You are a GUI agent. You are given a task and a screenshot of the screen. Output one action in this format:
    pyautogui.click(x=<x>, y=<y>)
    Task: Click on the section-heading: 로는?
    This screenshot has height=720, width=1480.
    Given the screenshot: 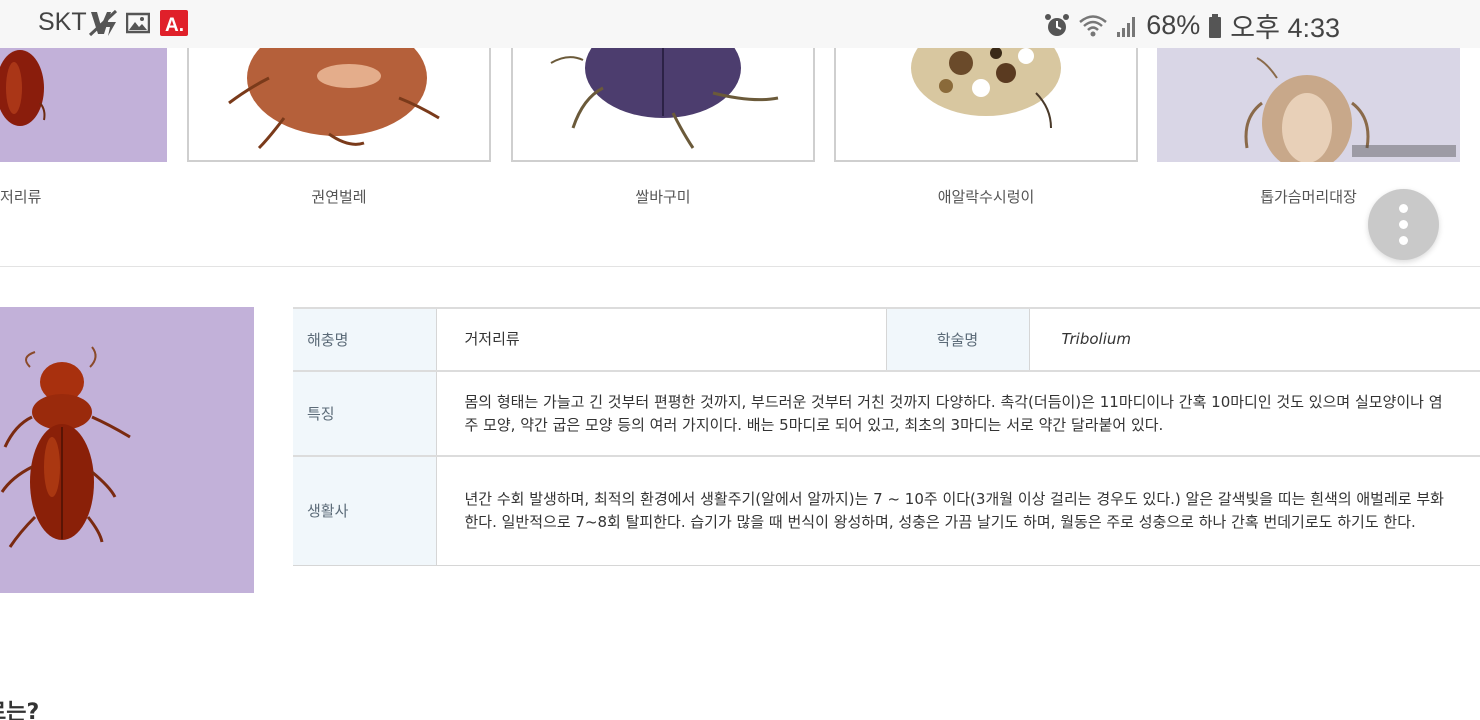 What is the action you would take?
    pyautogui.click(x=20, y=710)
    